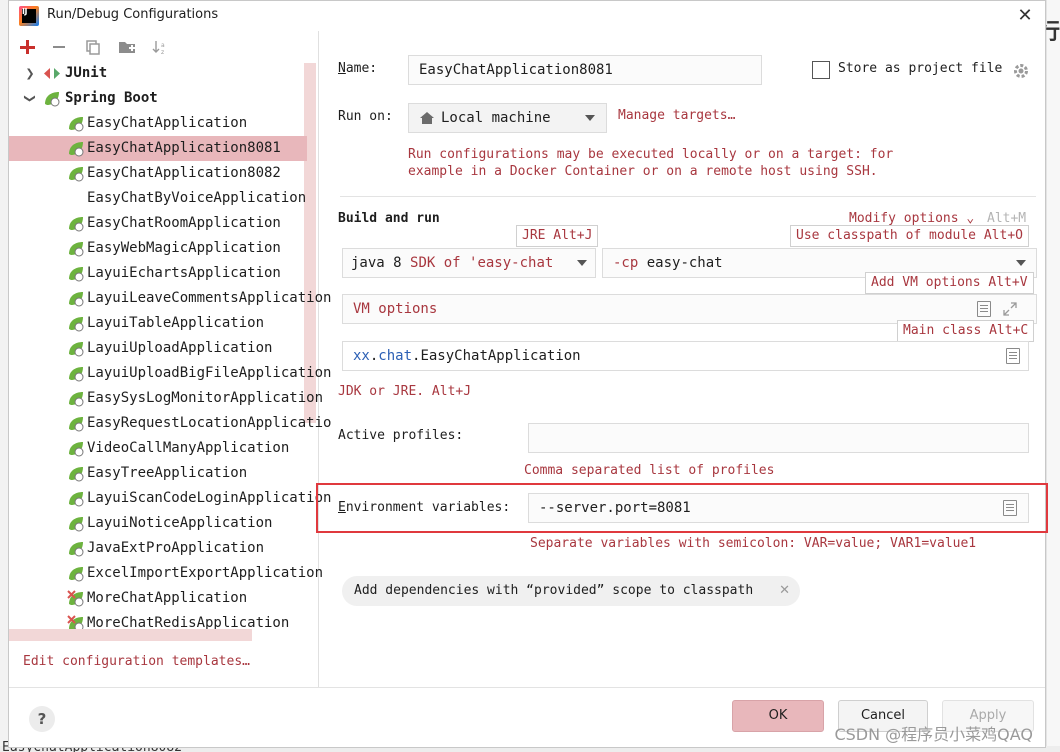 The width and height of the screenshot is (1060, 752). What do you see at coordinates (966, 331) in the screenshot?
I see `main-class-tooltip: Main class Alt+C` at bounding box center [966, 331].